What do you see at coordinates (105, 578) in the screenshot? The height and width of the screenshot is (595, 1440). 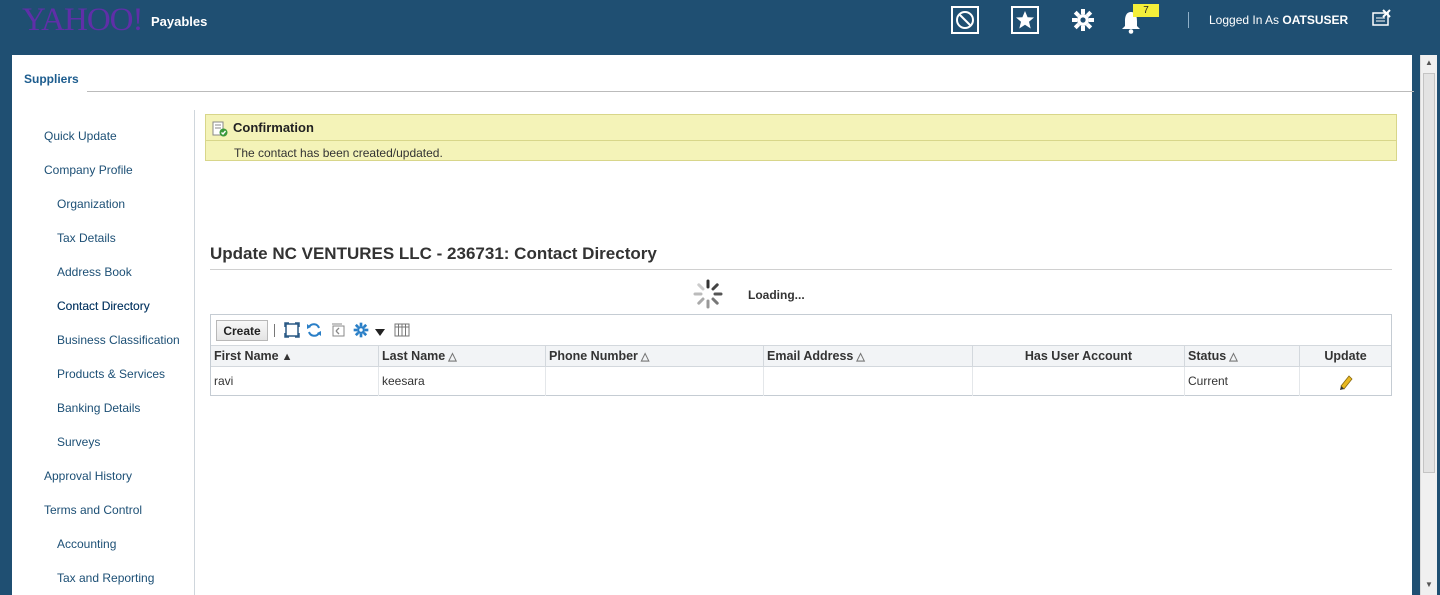 I see `sidebar-item-tax-and-reporting: Tax and Reporting` at bounding box center [105, 578].